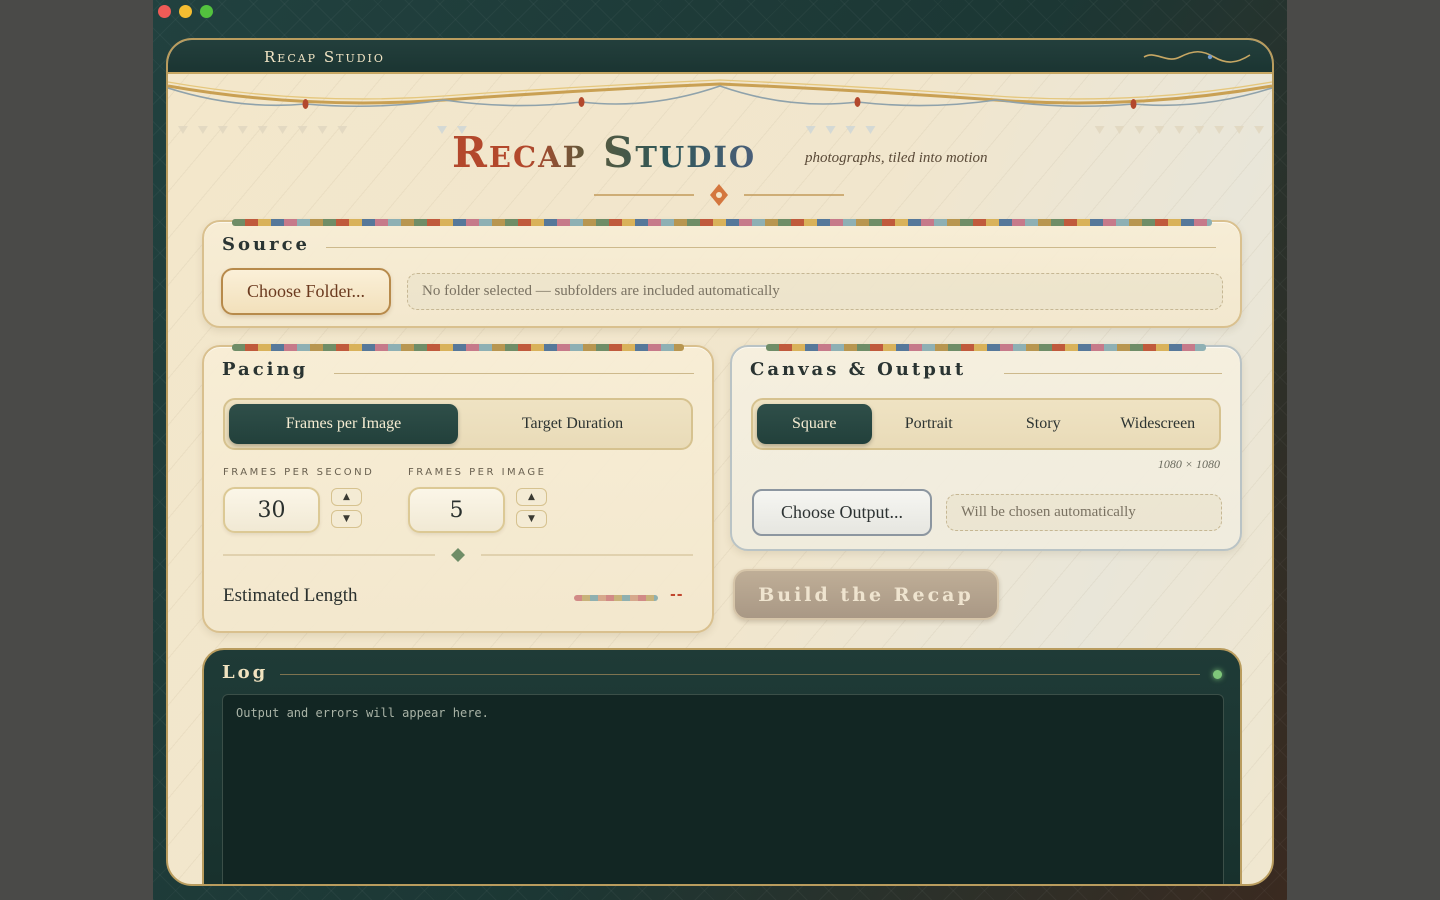 The image size is (1440, 900). What do you see at coordinates (456, 510) in the screenshot?
I see `fpi-input: 5` at bounding box center [456, 510].